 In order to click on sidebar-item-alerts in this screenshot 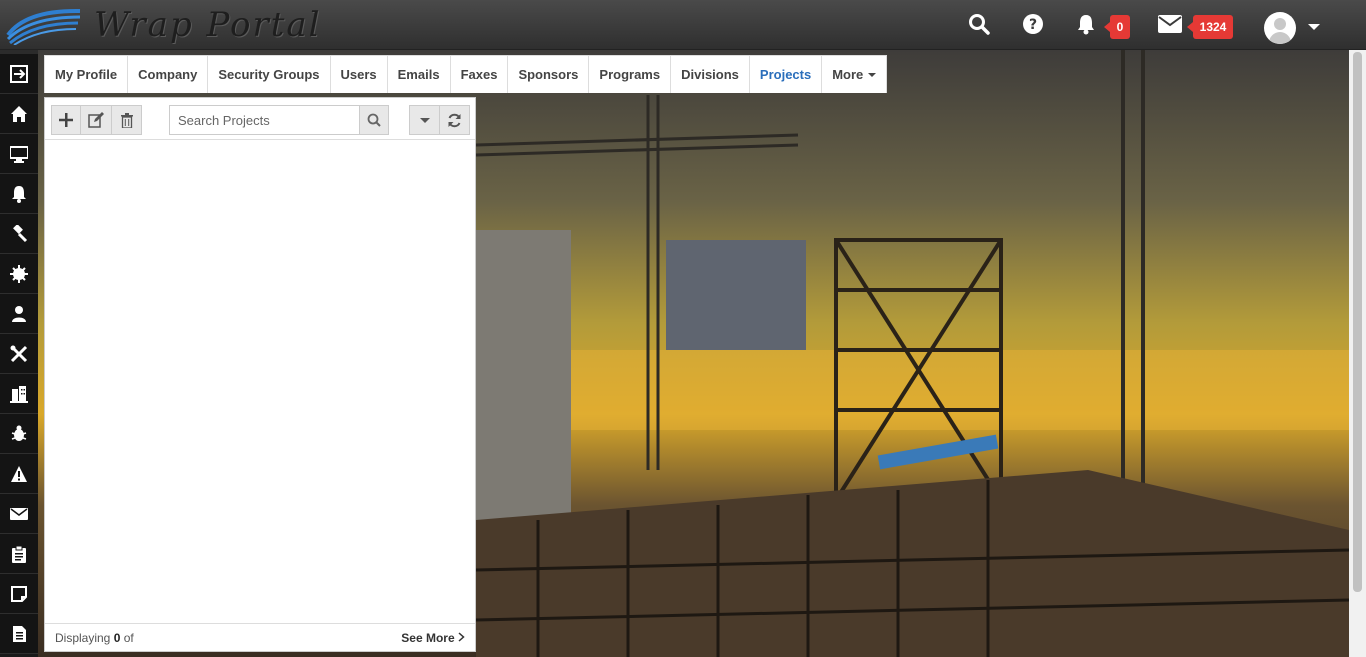, I will do `click(19, 474)`.